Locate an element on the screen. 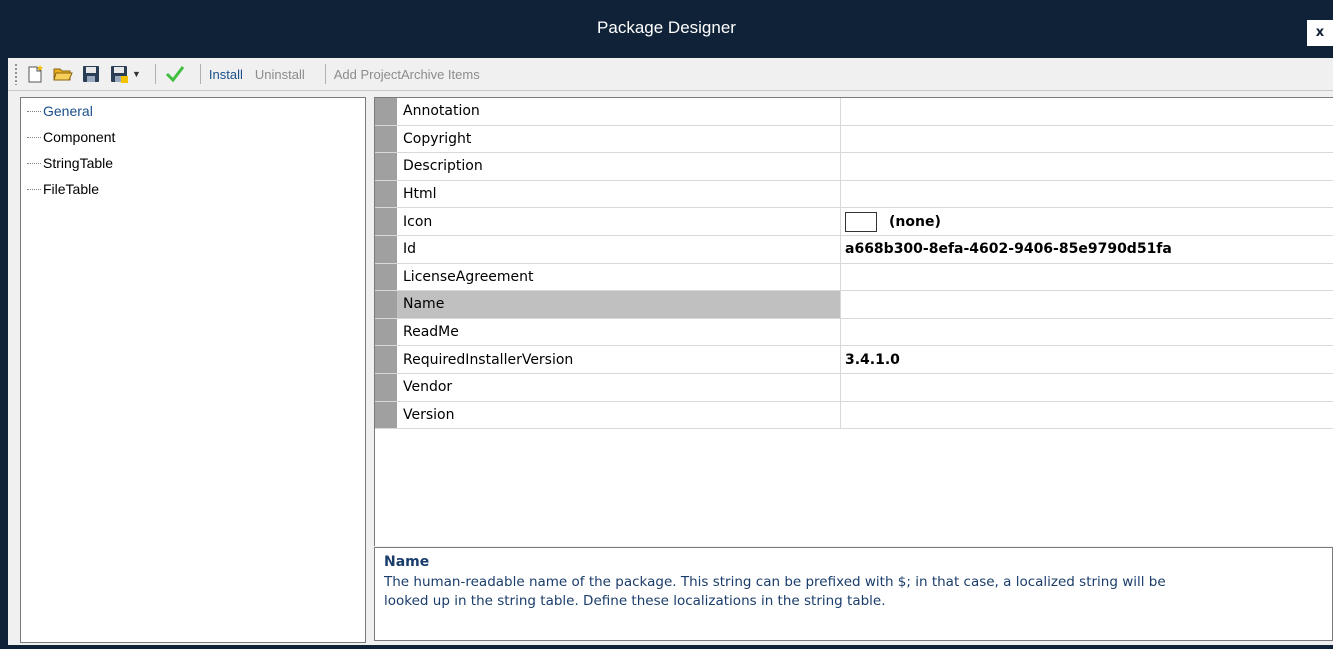  save-icon is located at coordinates (91, 74).